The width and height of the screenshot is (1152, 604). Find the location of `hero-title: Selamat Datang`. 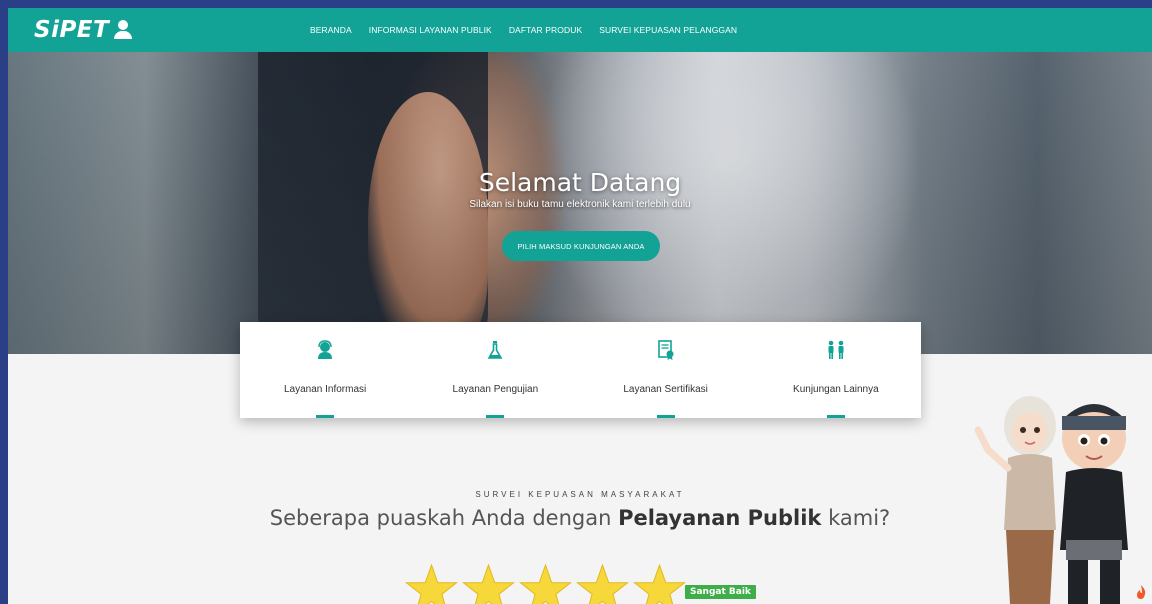

hero-title: Selamat Datang is located at coordinates (580, 182).